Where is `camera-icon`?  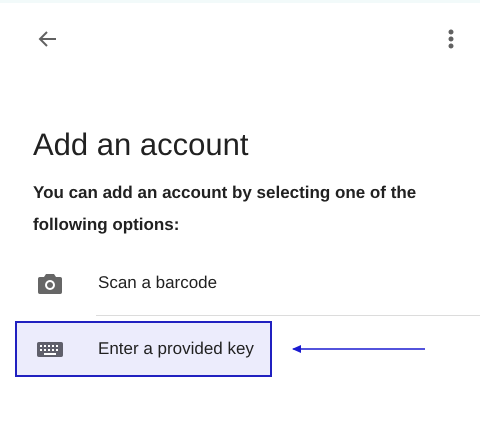 camera-icon is located at coordinates (50, 283).